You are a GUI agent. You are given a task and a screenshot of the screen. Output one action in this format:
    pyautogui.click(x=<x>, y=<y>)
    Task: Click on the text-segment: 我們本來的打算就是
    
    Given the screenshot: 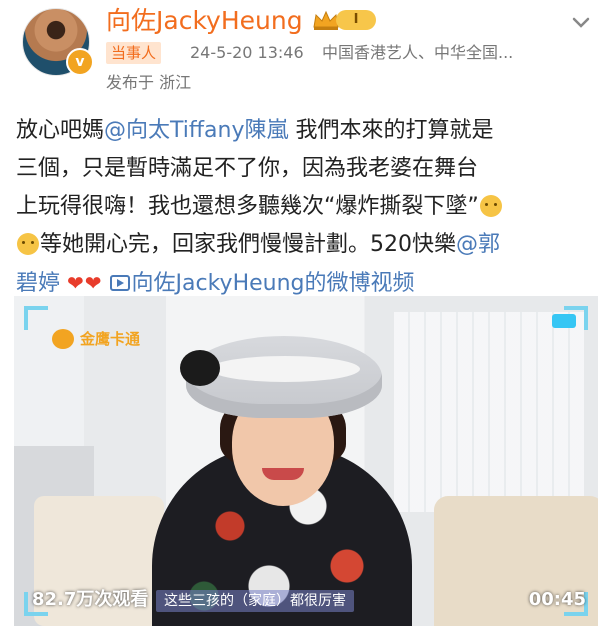 What is the action you would take?
    pyautogui.click(x=391, y=130)
    